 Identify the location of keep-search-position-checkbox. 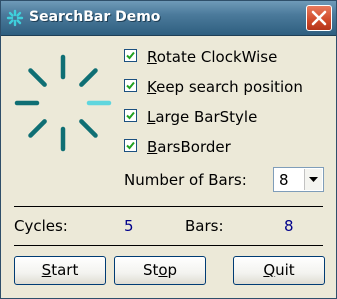
(130, 85).